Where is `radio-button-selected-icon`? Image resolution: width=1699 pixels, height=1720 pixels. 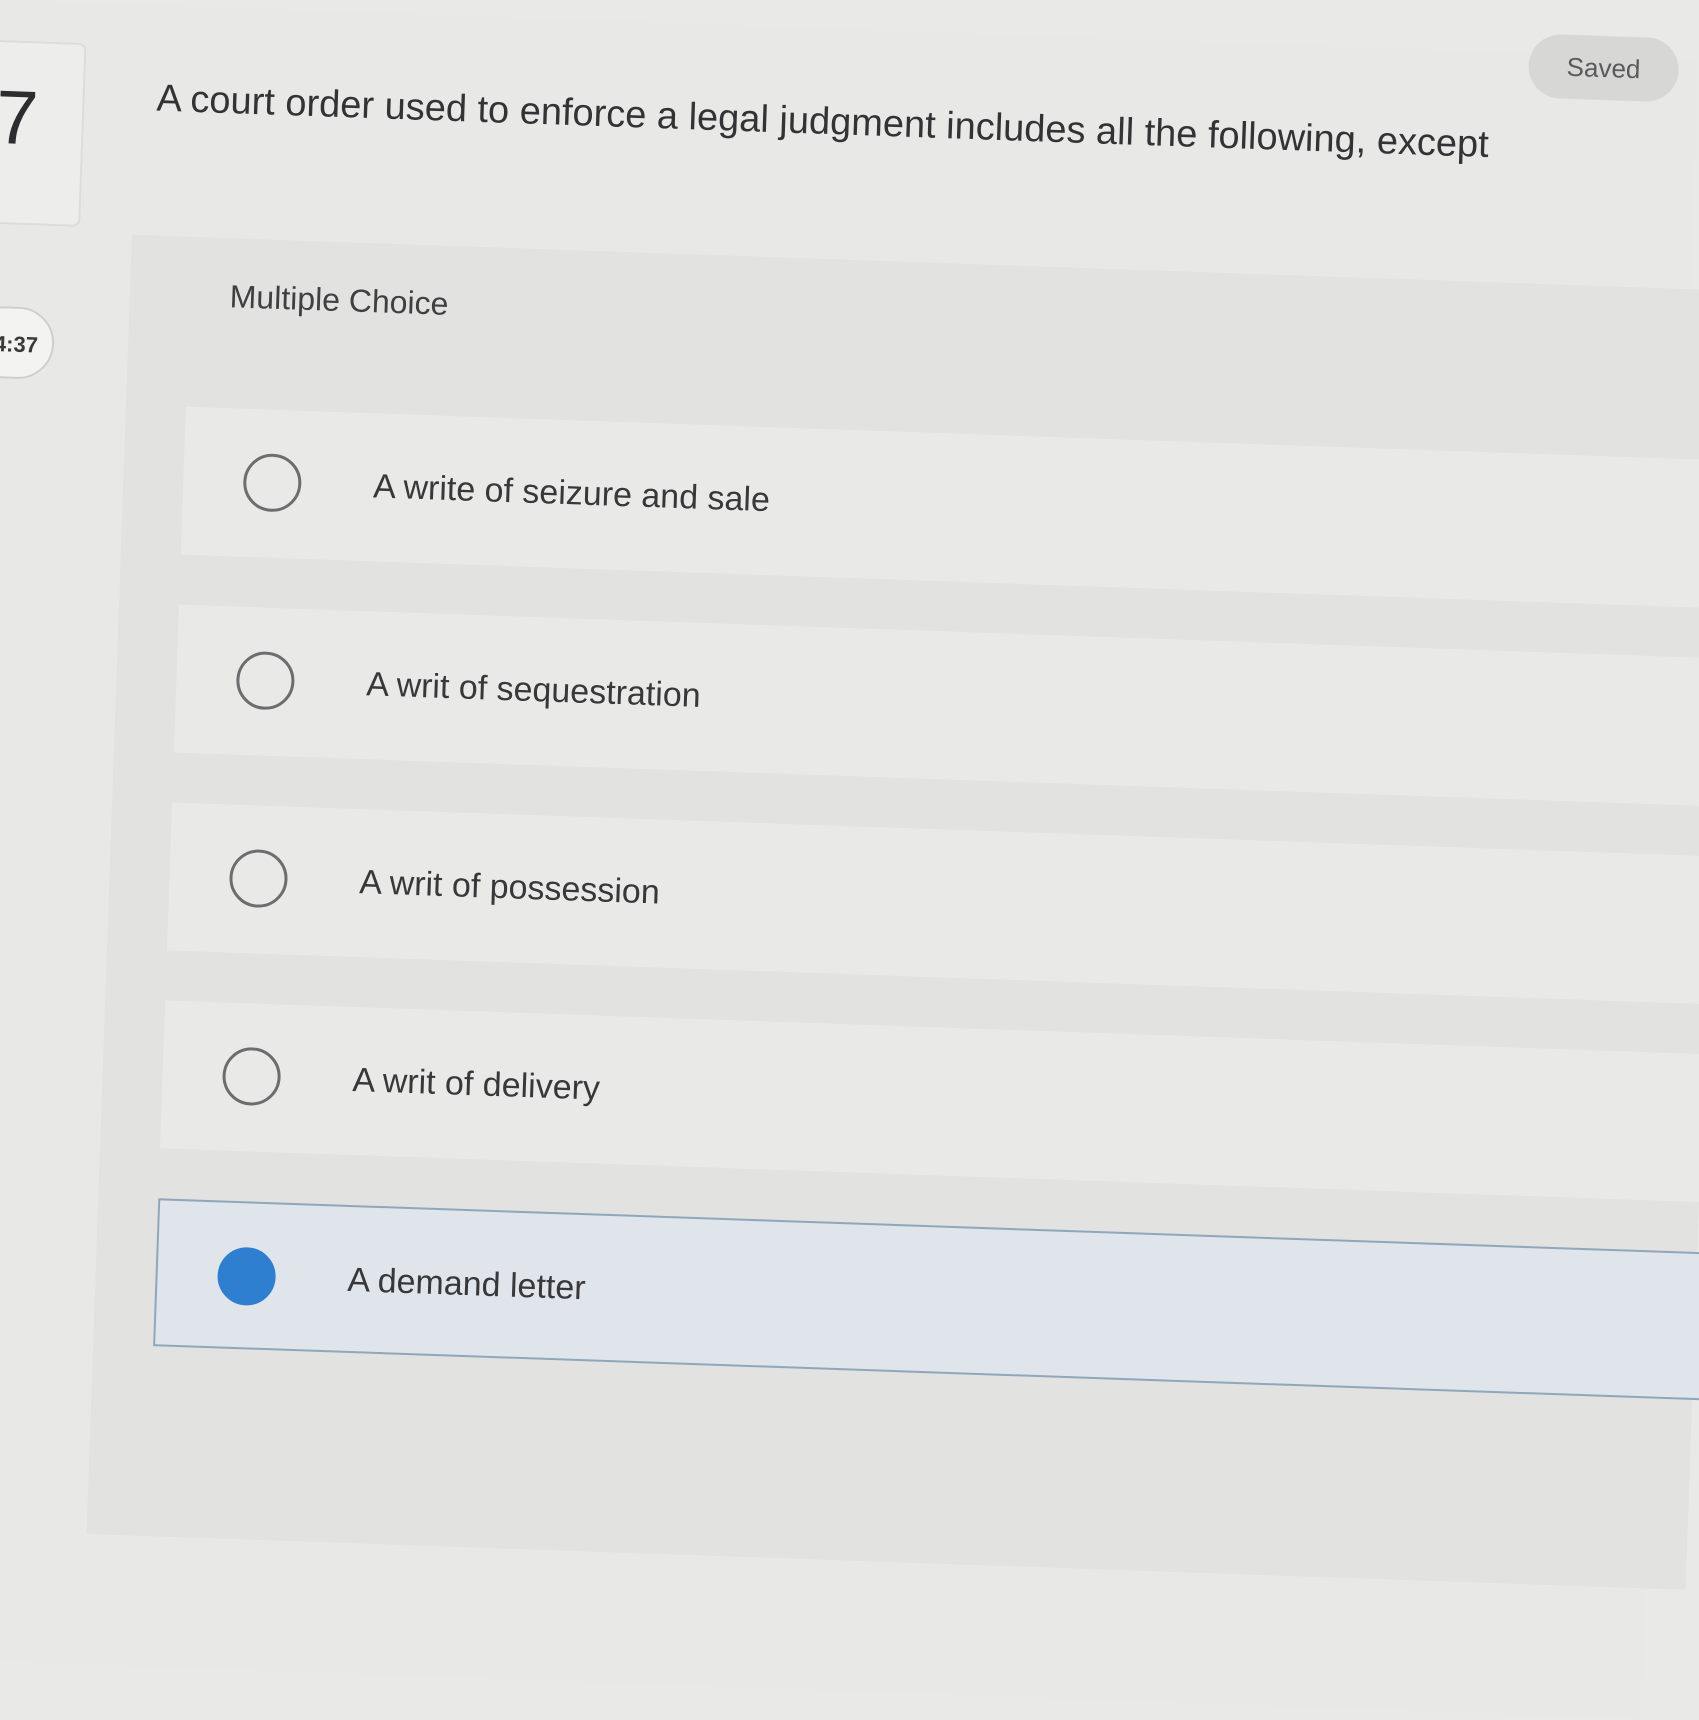 radio-button-selected-icon is located at coordinates (246, 1276).